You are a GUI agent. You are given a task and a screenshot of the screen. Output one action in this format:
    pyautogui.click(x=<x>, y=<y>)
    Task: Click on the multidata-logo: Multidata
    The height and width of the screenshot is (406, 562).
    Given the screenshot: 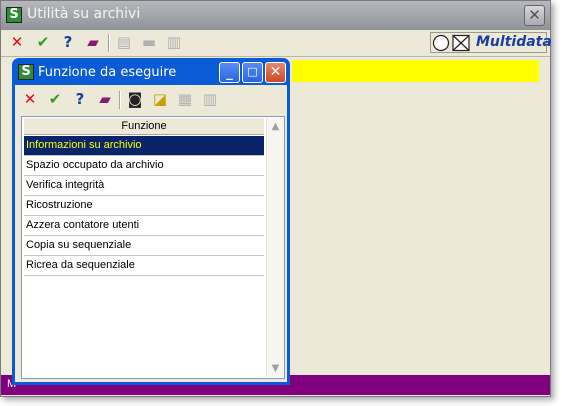 What is the action you would take?
    pyautogui.click(x=491, y=42)
    